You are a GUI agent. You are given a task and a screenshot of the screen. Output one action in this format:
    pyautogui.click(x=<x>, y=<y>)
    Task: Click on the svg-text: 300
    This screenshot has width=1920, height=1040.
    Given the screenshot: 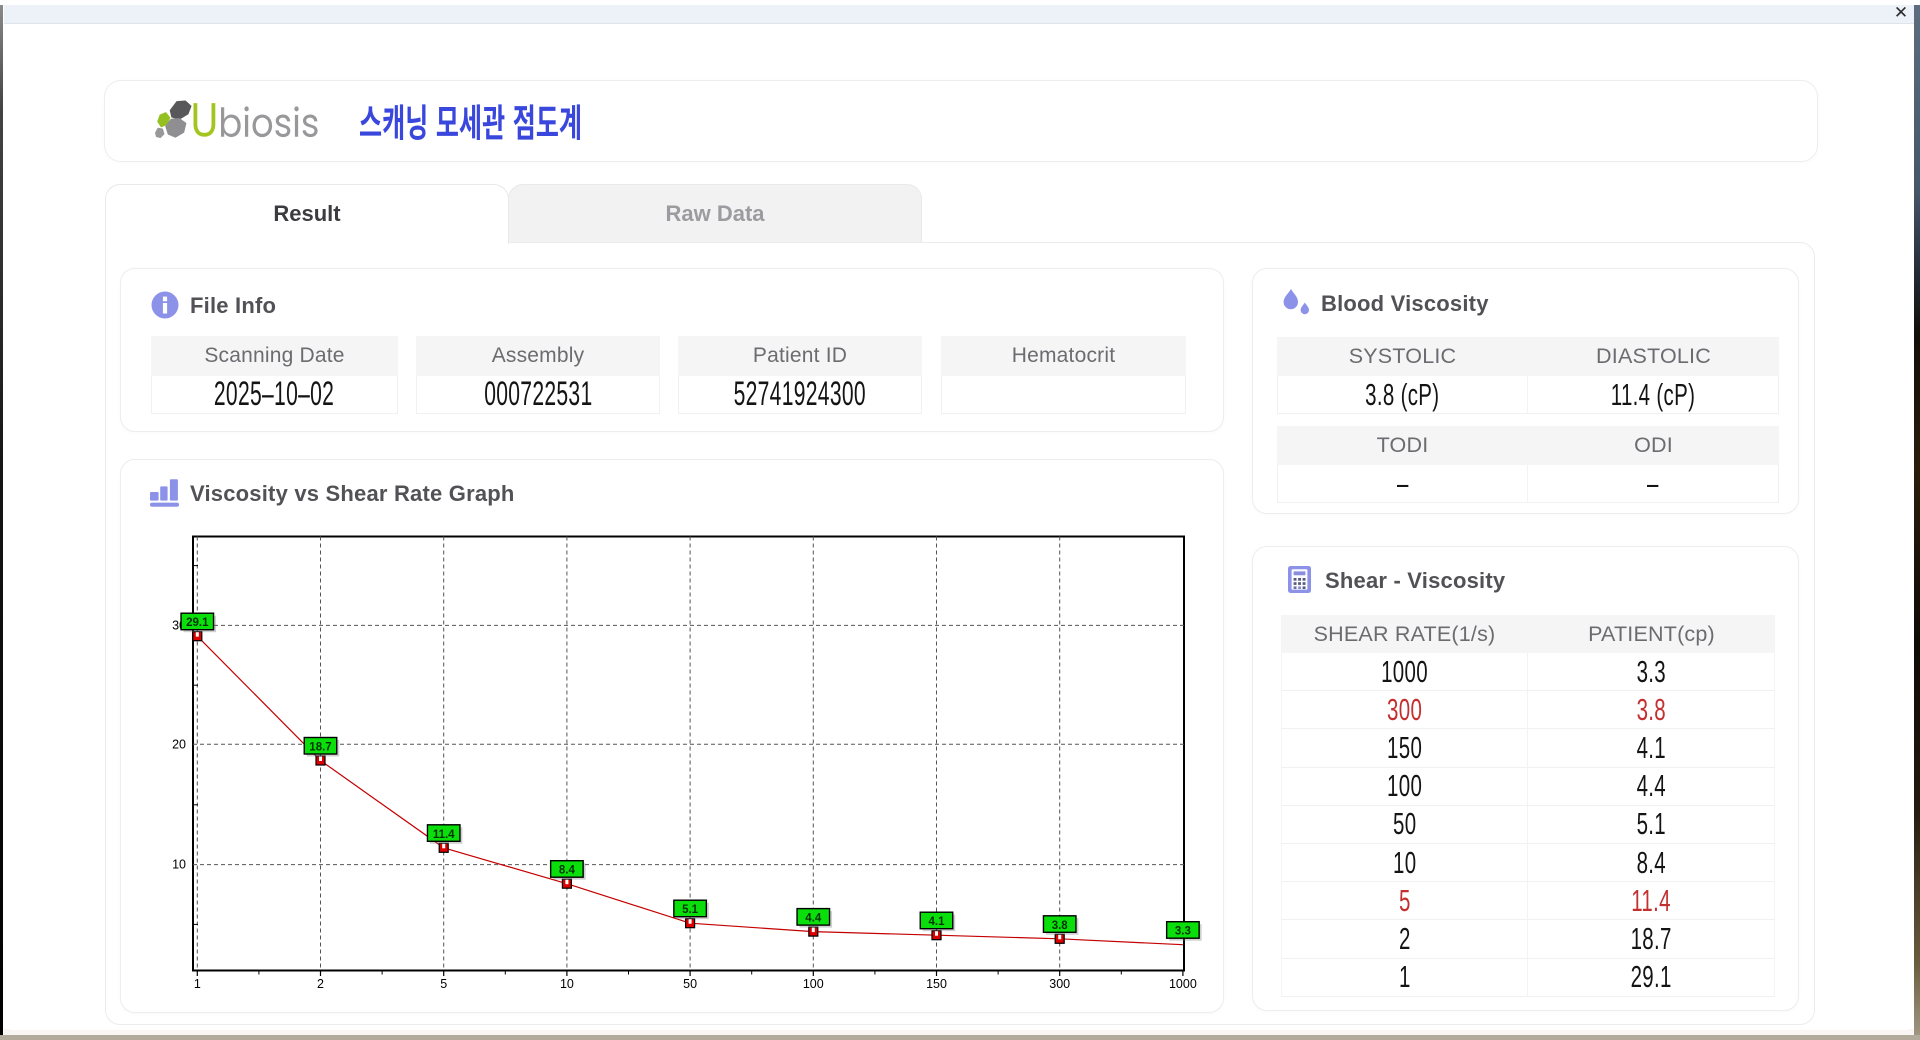 What is the action you would take?
    pyautogui.click(x=1059, y=984)
    